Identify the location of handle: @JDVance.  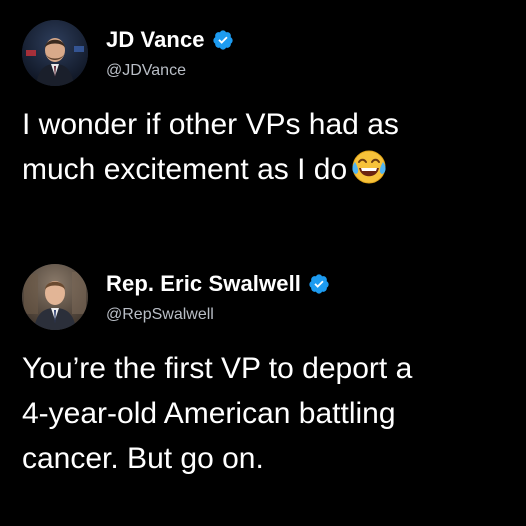
(146, 71).